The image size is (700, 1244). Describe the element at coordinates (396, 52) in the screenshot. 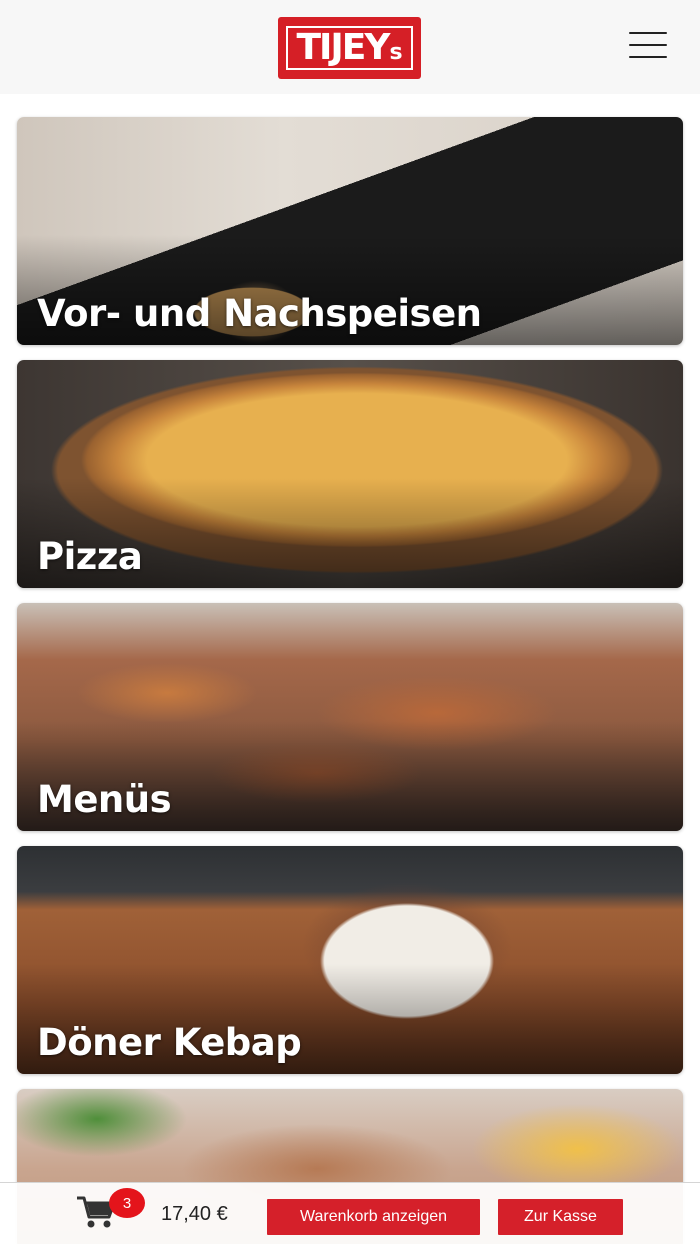

I see `logo-suffix: s` at that location.